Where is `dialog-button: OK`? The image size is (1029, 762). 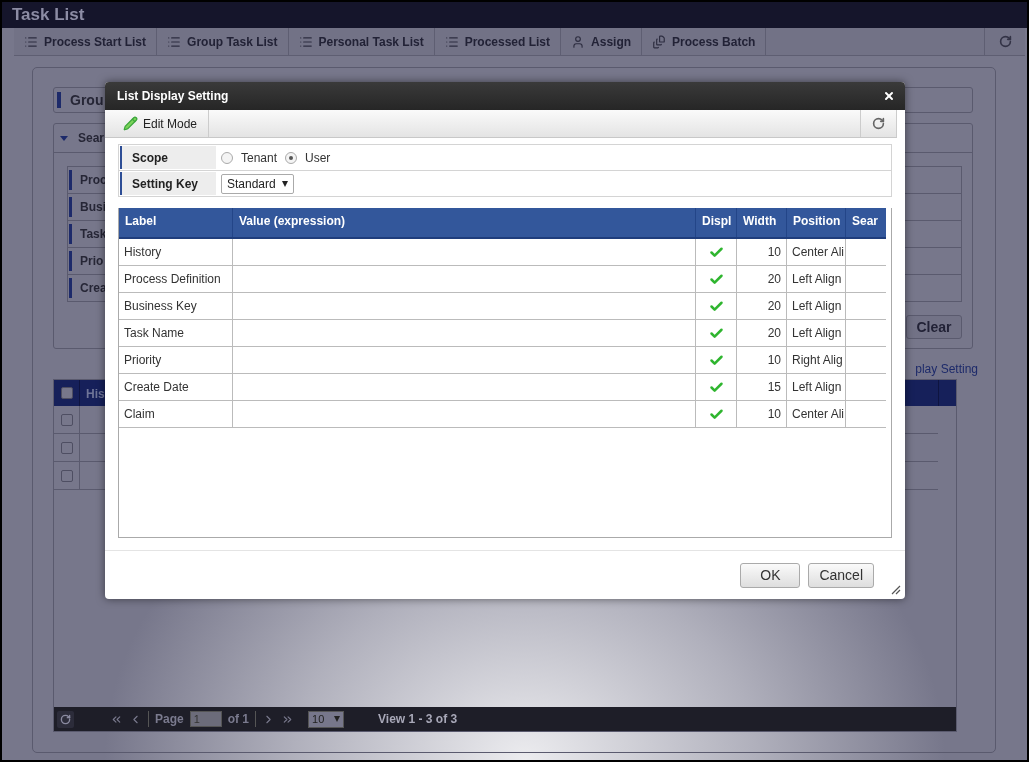 dialog-button: OK is located at coordinates (770, 575).